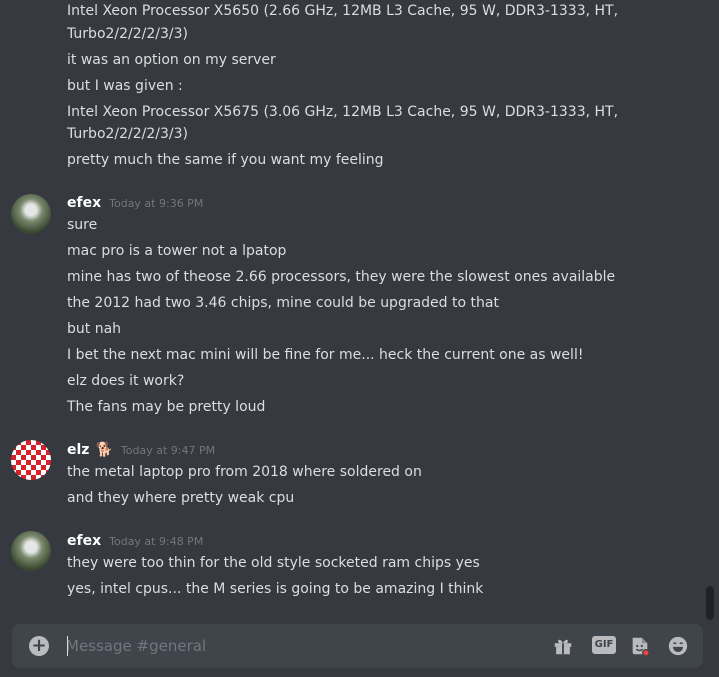 Image resolution: width=719 pixels, height=677 pixels. I want to click on message-line: and they where pretty weak cpu, so click(181, 498).